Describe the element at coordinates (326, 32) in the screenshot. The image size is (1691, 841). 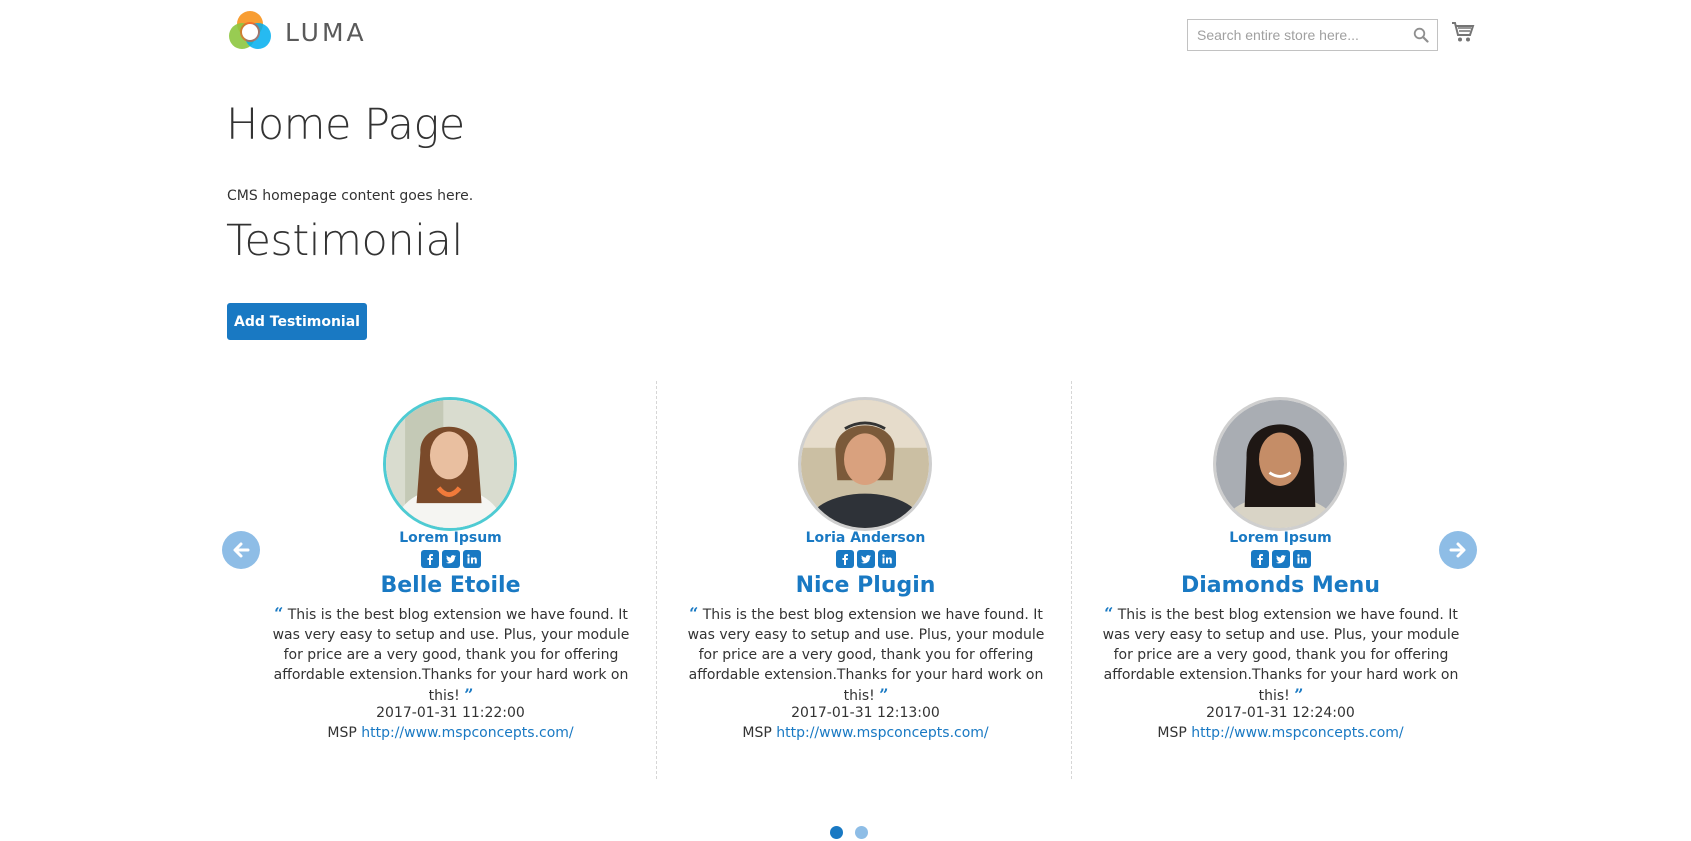
I see `logo-text: LUMA` at that location.